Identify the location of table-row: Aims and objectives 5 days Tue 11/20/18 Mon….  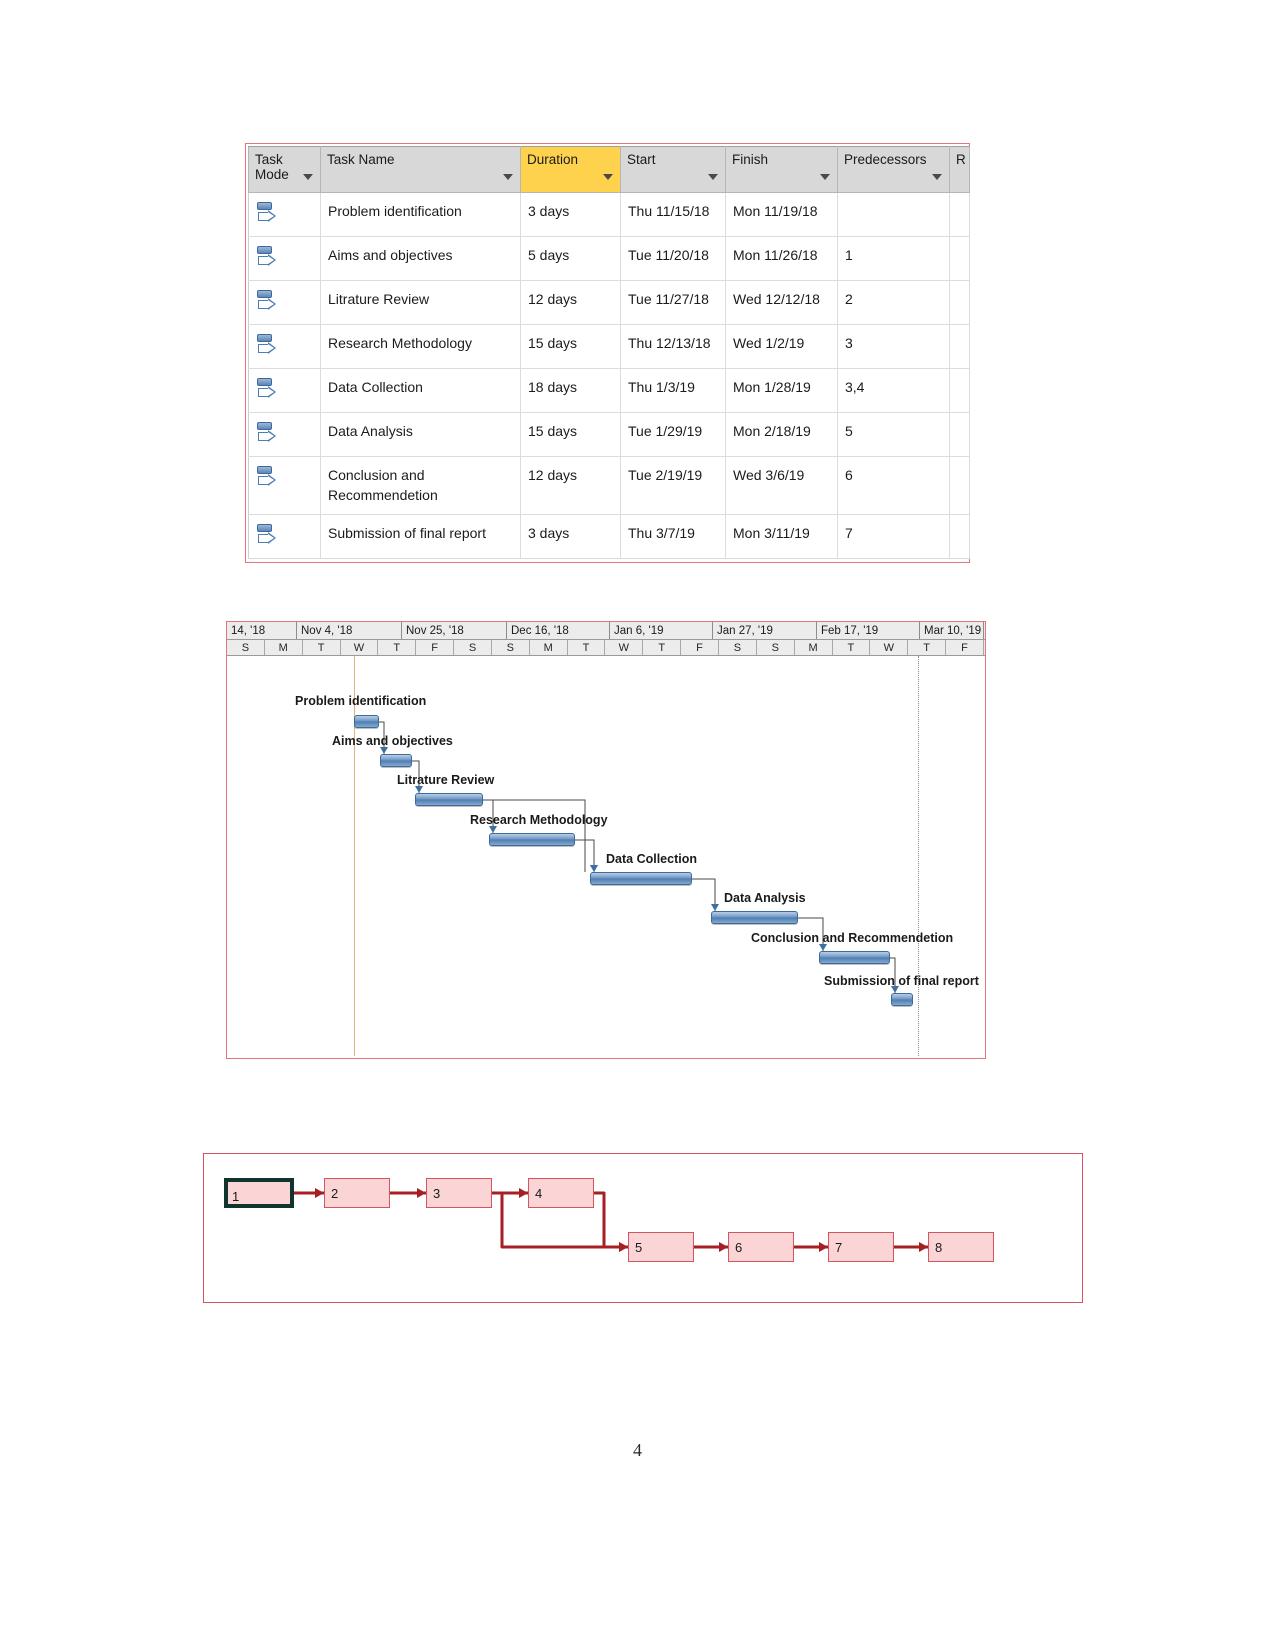
(609, 258).